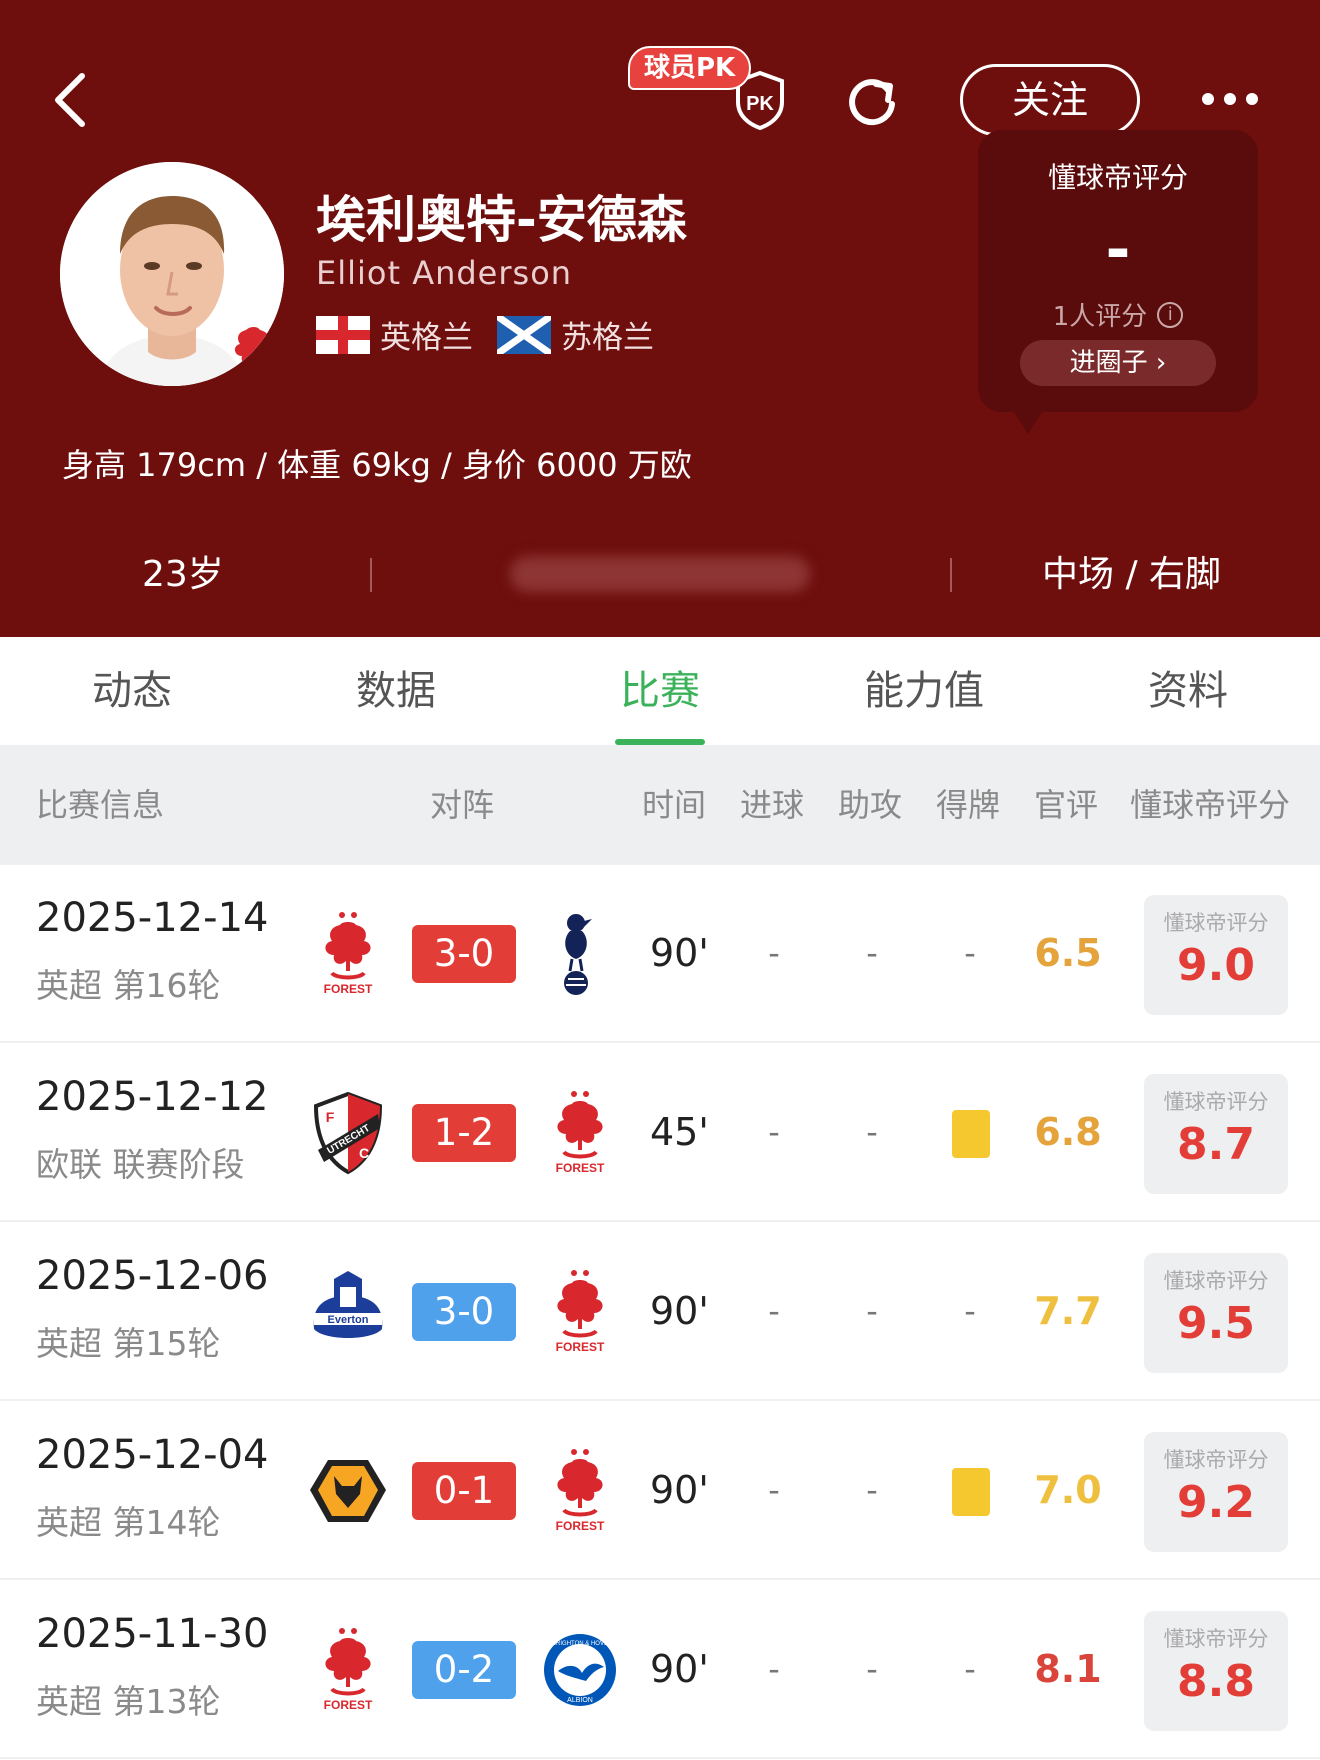 The image size is (1320, 1760). Describe the element at coordinates (183, 574) in the screenshot. I see `player-age: 23岁` at that location.